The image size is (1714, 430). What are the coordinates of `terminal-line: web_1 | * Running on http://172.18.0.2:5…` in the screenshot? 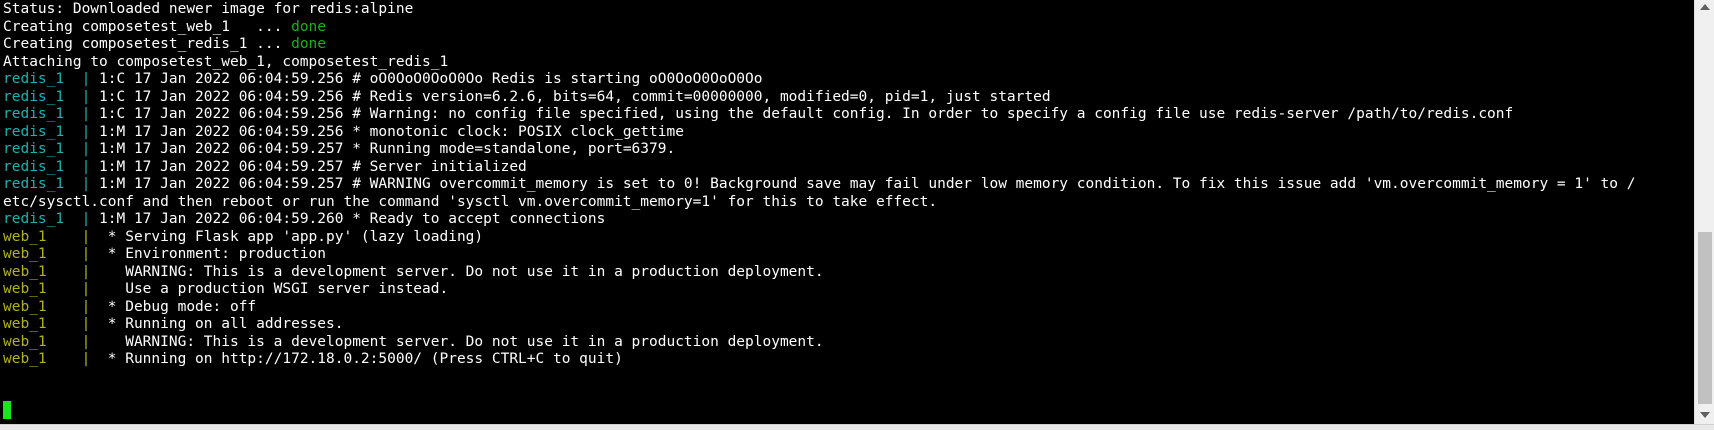 It's located at (313, 359).